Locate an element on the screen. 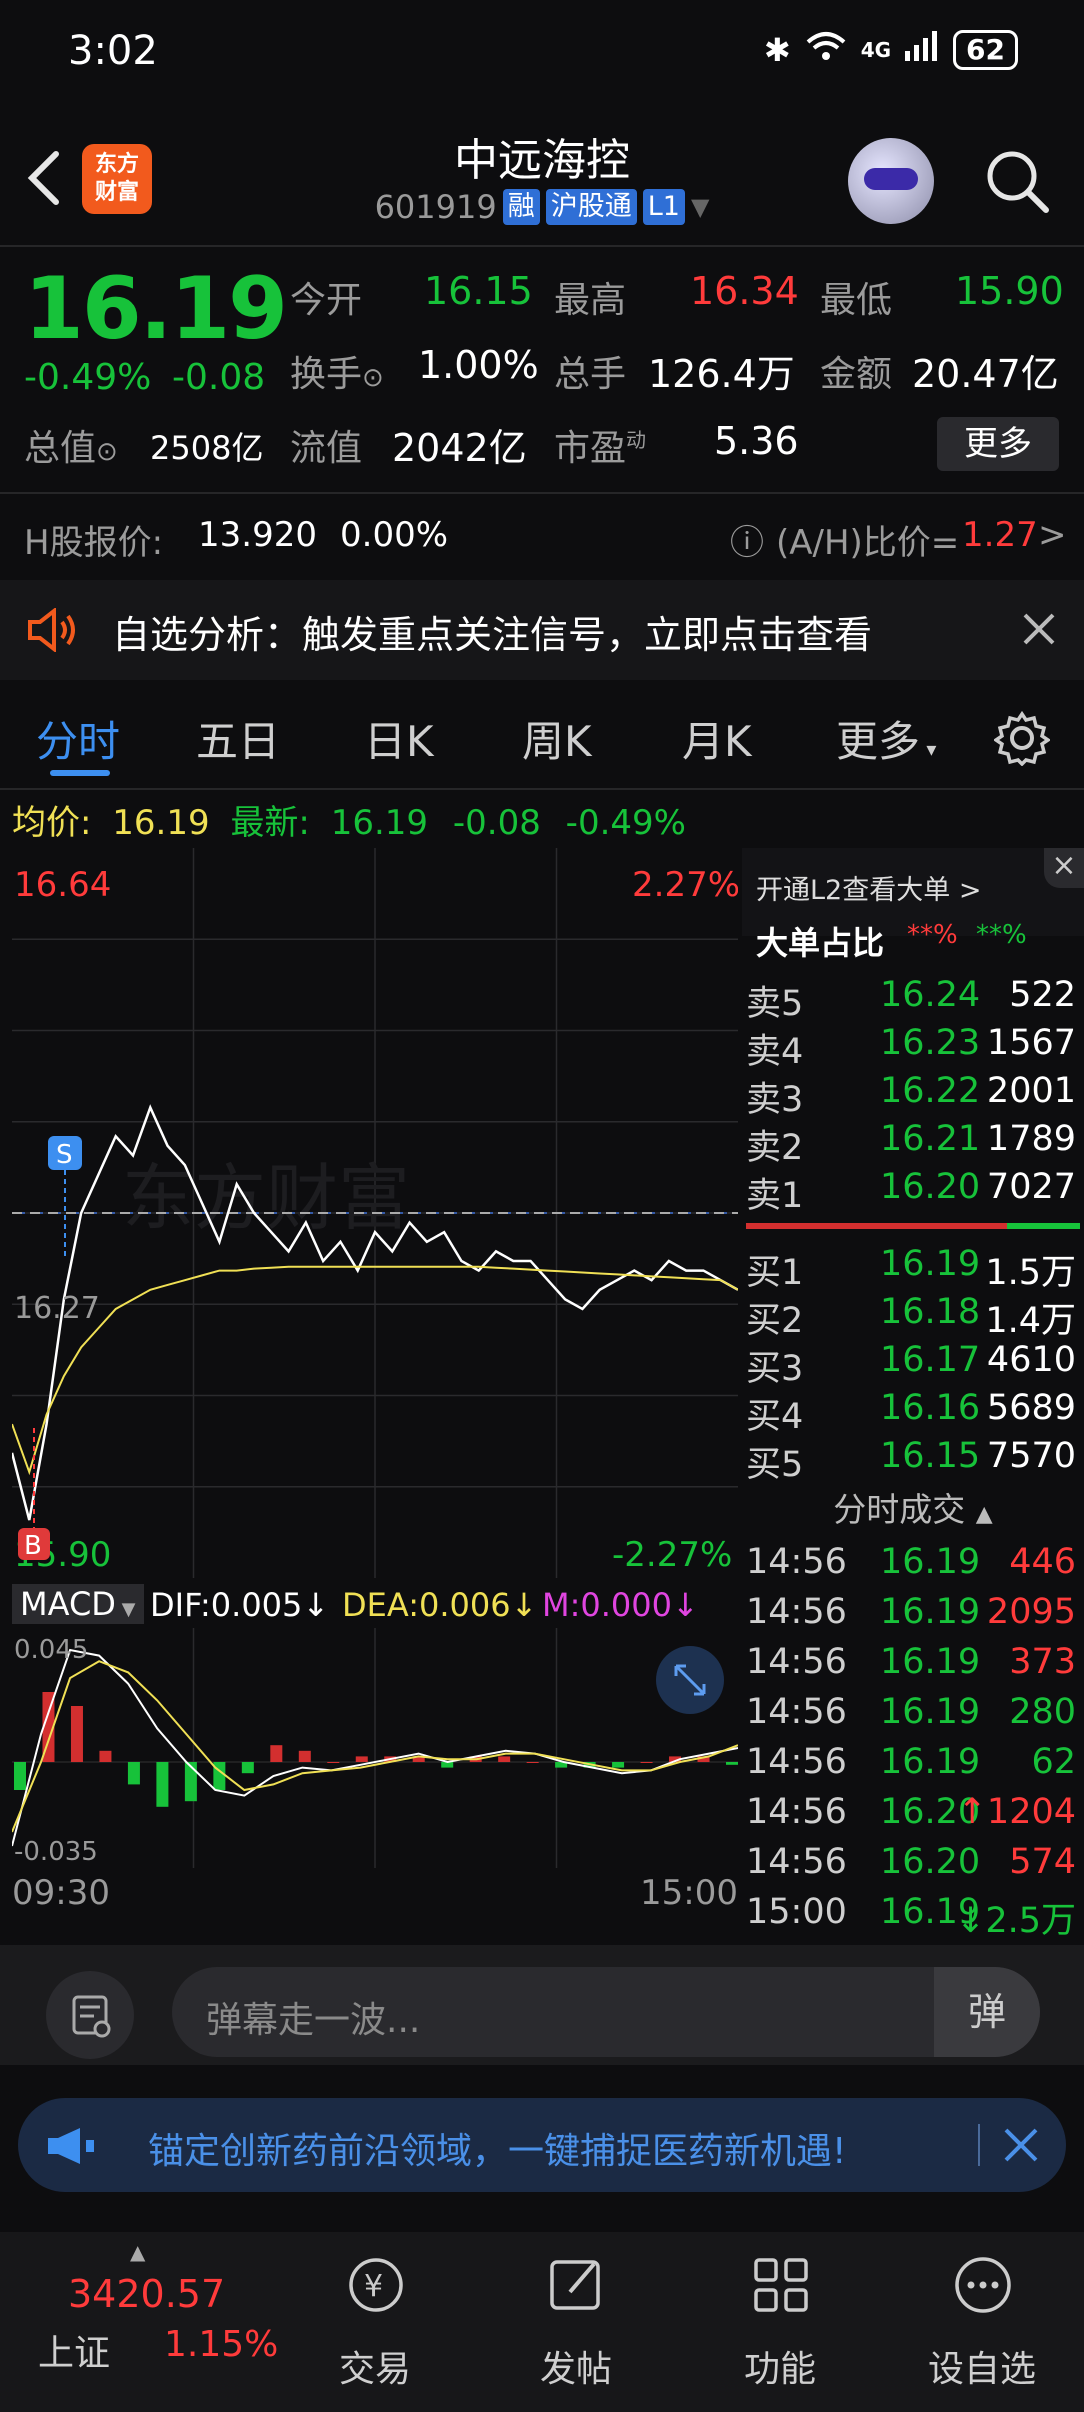 The width and height of the screenshot is (1084, 2412). signal-icon is located at coordinates (922, 50).